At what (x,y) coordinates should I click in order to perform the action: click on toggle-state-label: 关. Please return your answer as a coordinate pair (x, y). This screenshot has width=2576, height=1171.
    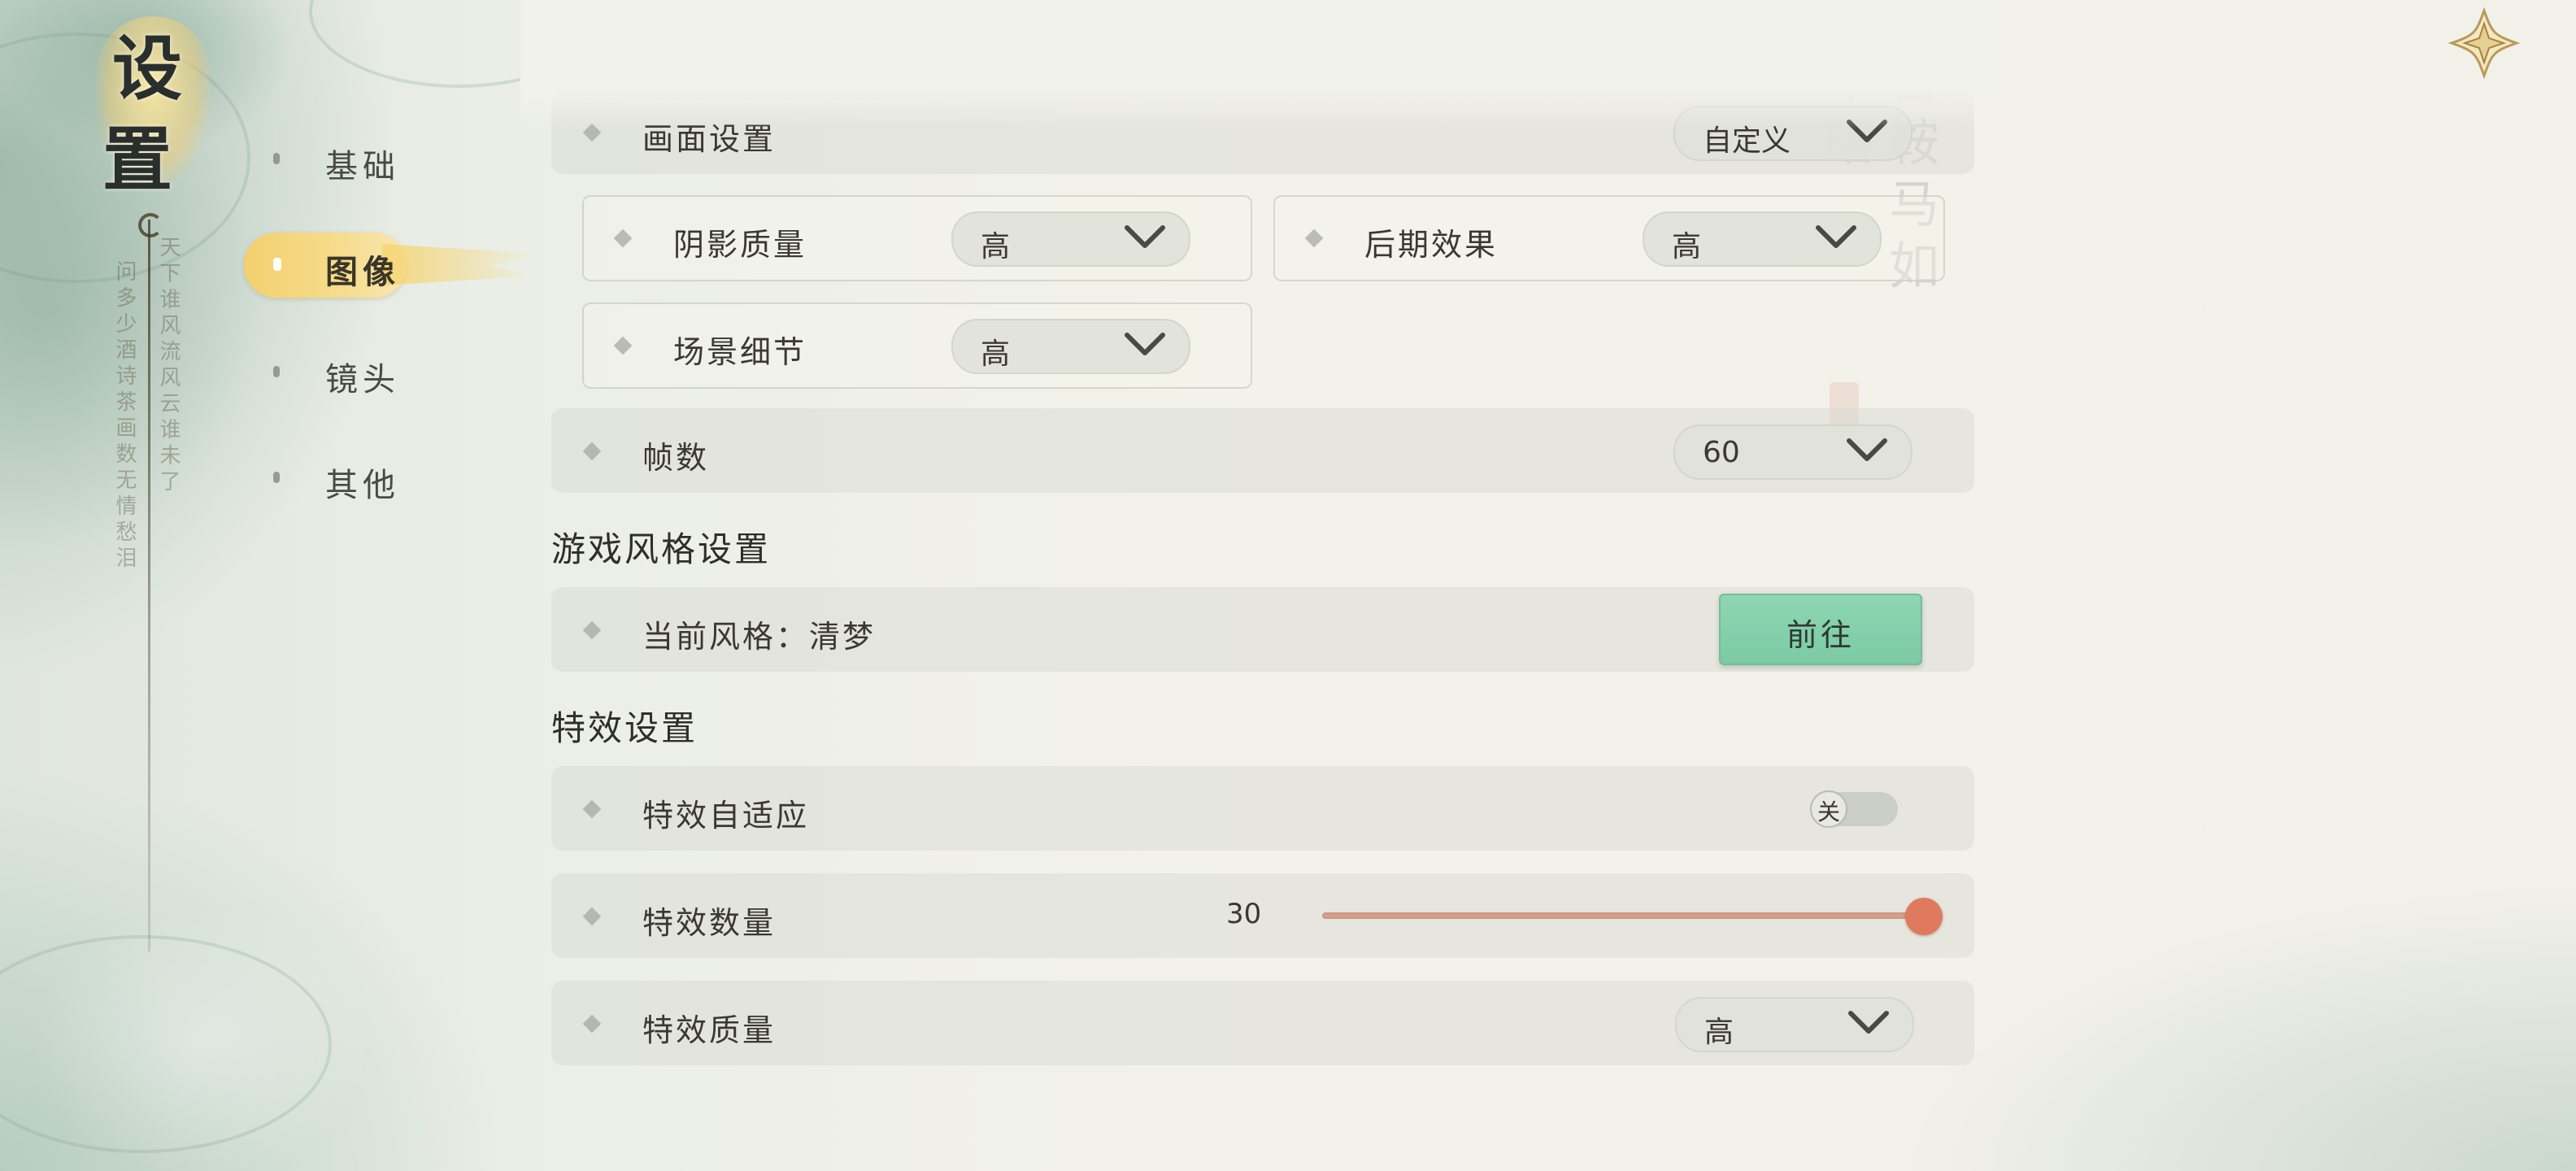
    Looking at the image, I should click on (1829, 812).